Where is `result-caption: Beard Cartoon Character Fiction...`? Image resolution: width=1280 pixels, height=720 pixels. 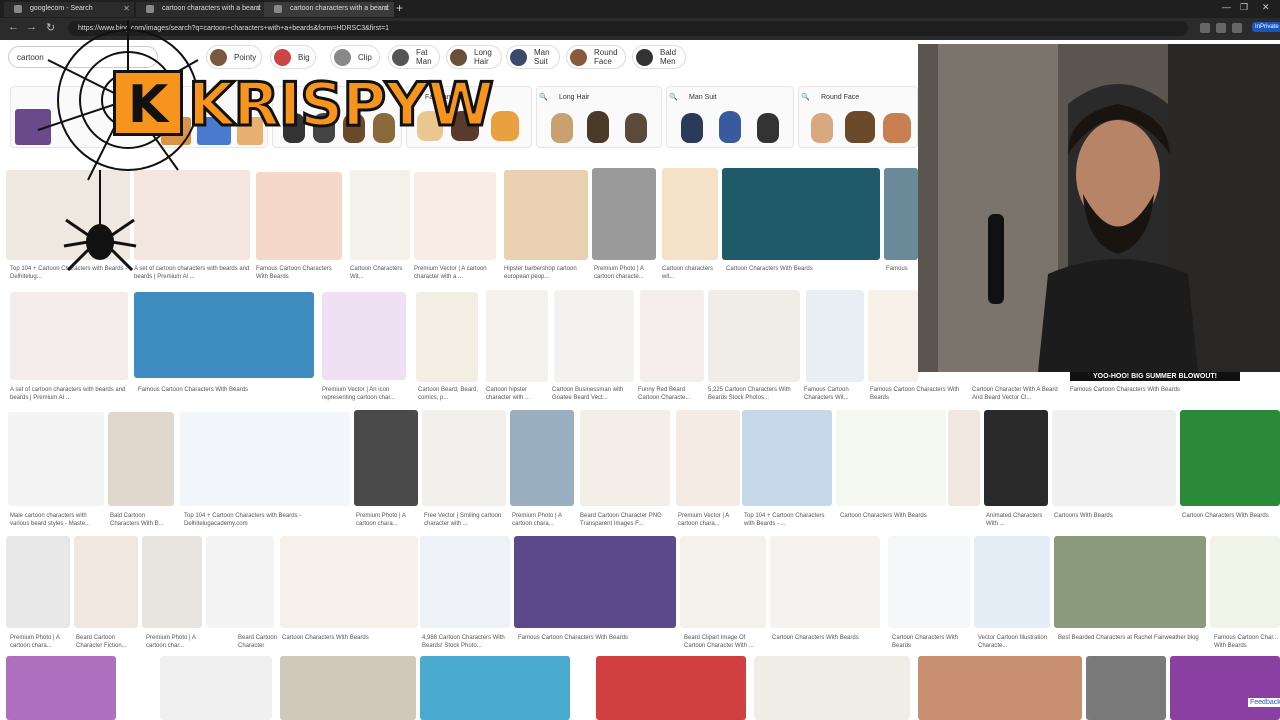 result-caption: Beard Cartoon Character Fiction... is located at coordinates (107, 642).